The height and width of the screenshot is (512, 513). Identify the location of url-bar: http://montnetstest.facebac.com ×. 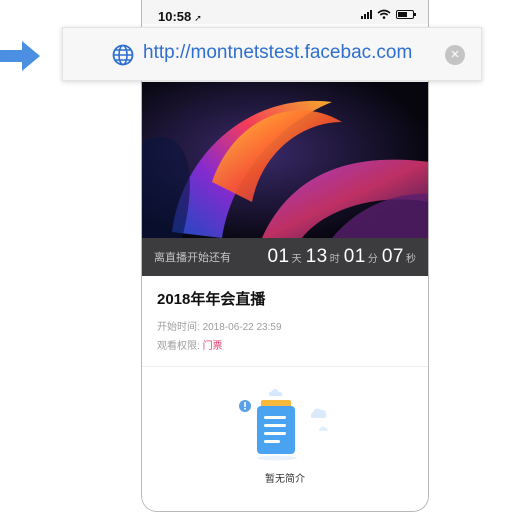
(272, 54).